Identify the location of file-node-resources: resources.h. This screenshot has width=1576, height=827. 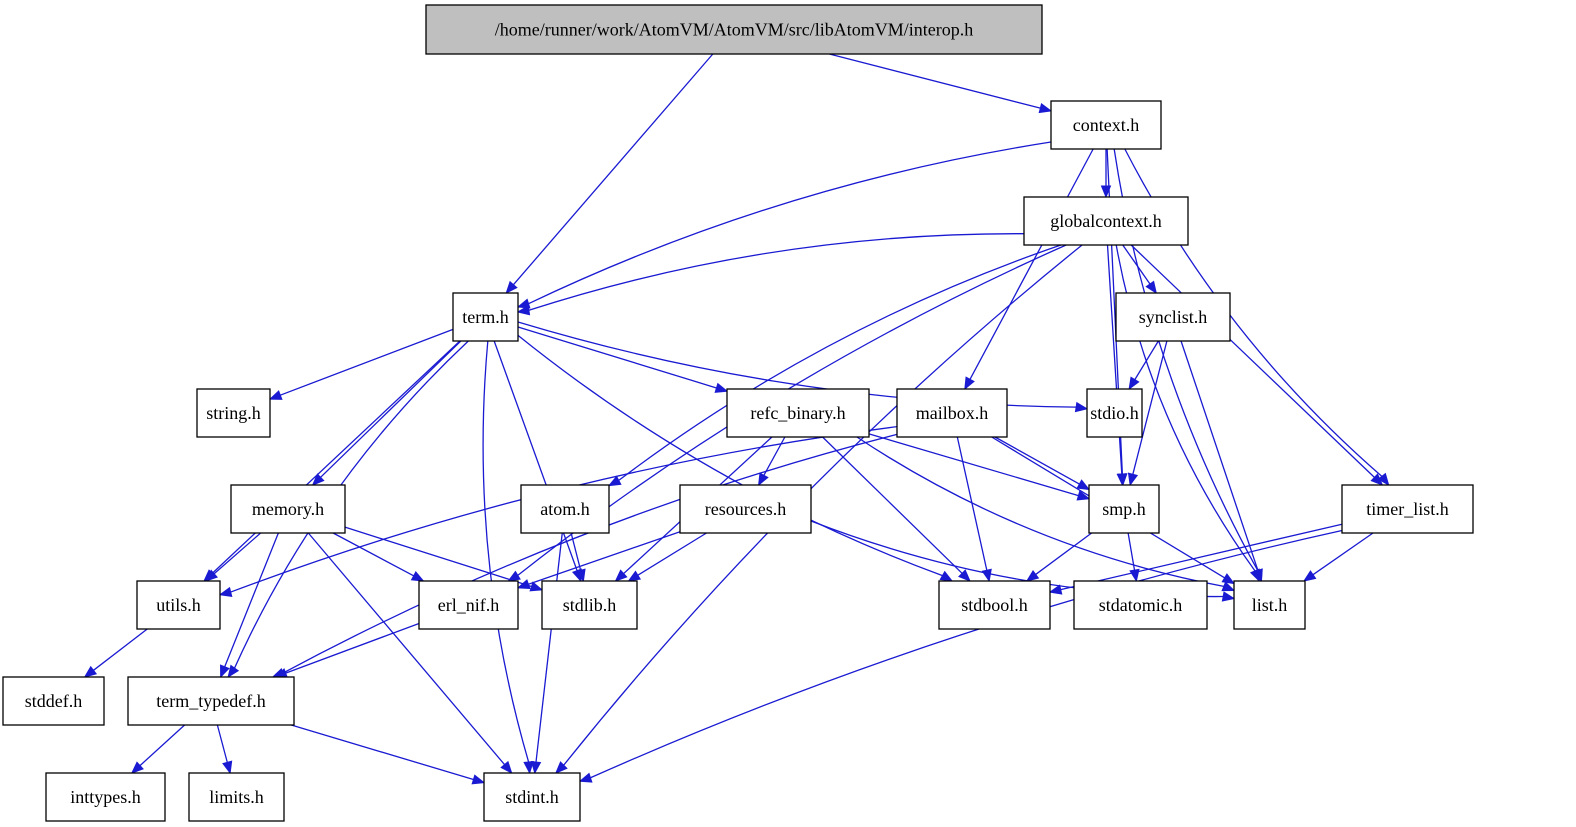
(745, 509).